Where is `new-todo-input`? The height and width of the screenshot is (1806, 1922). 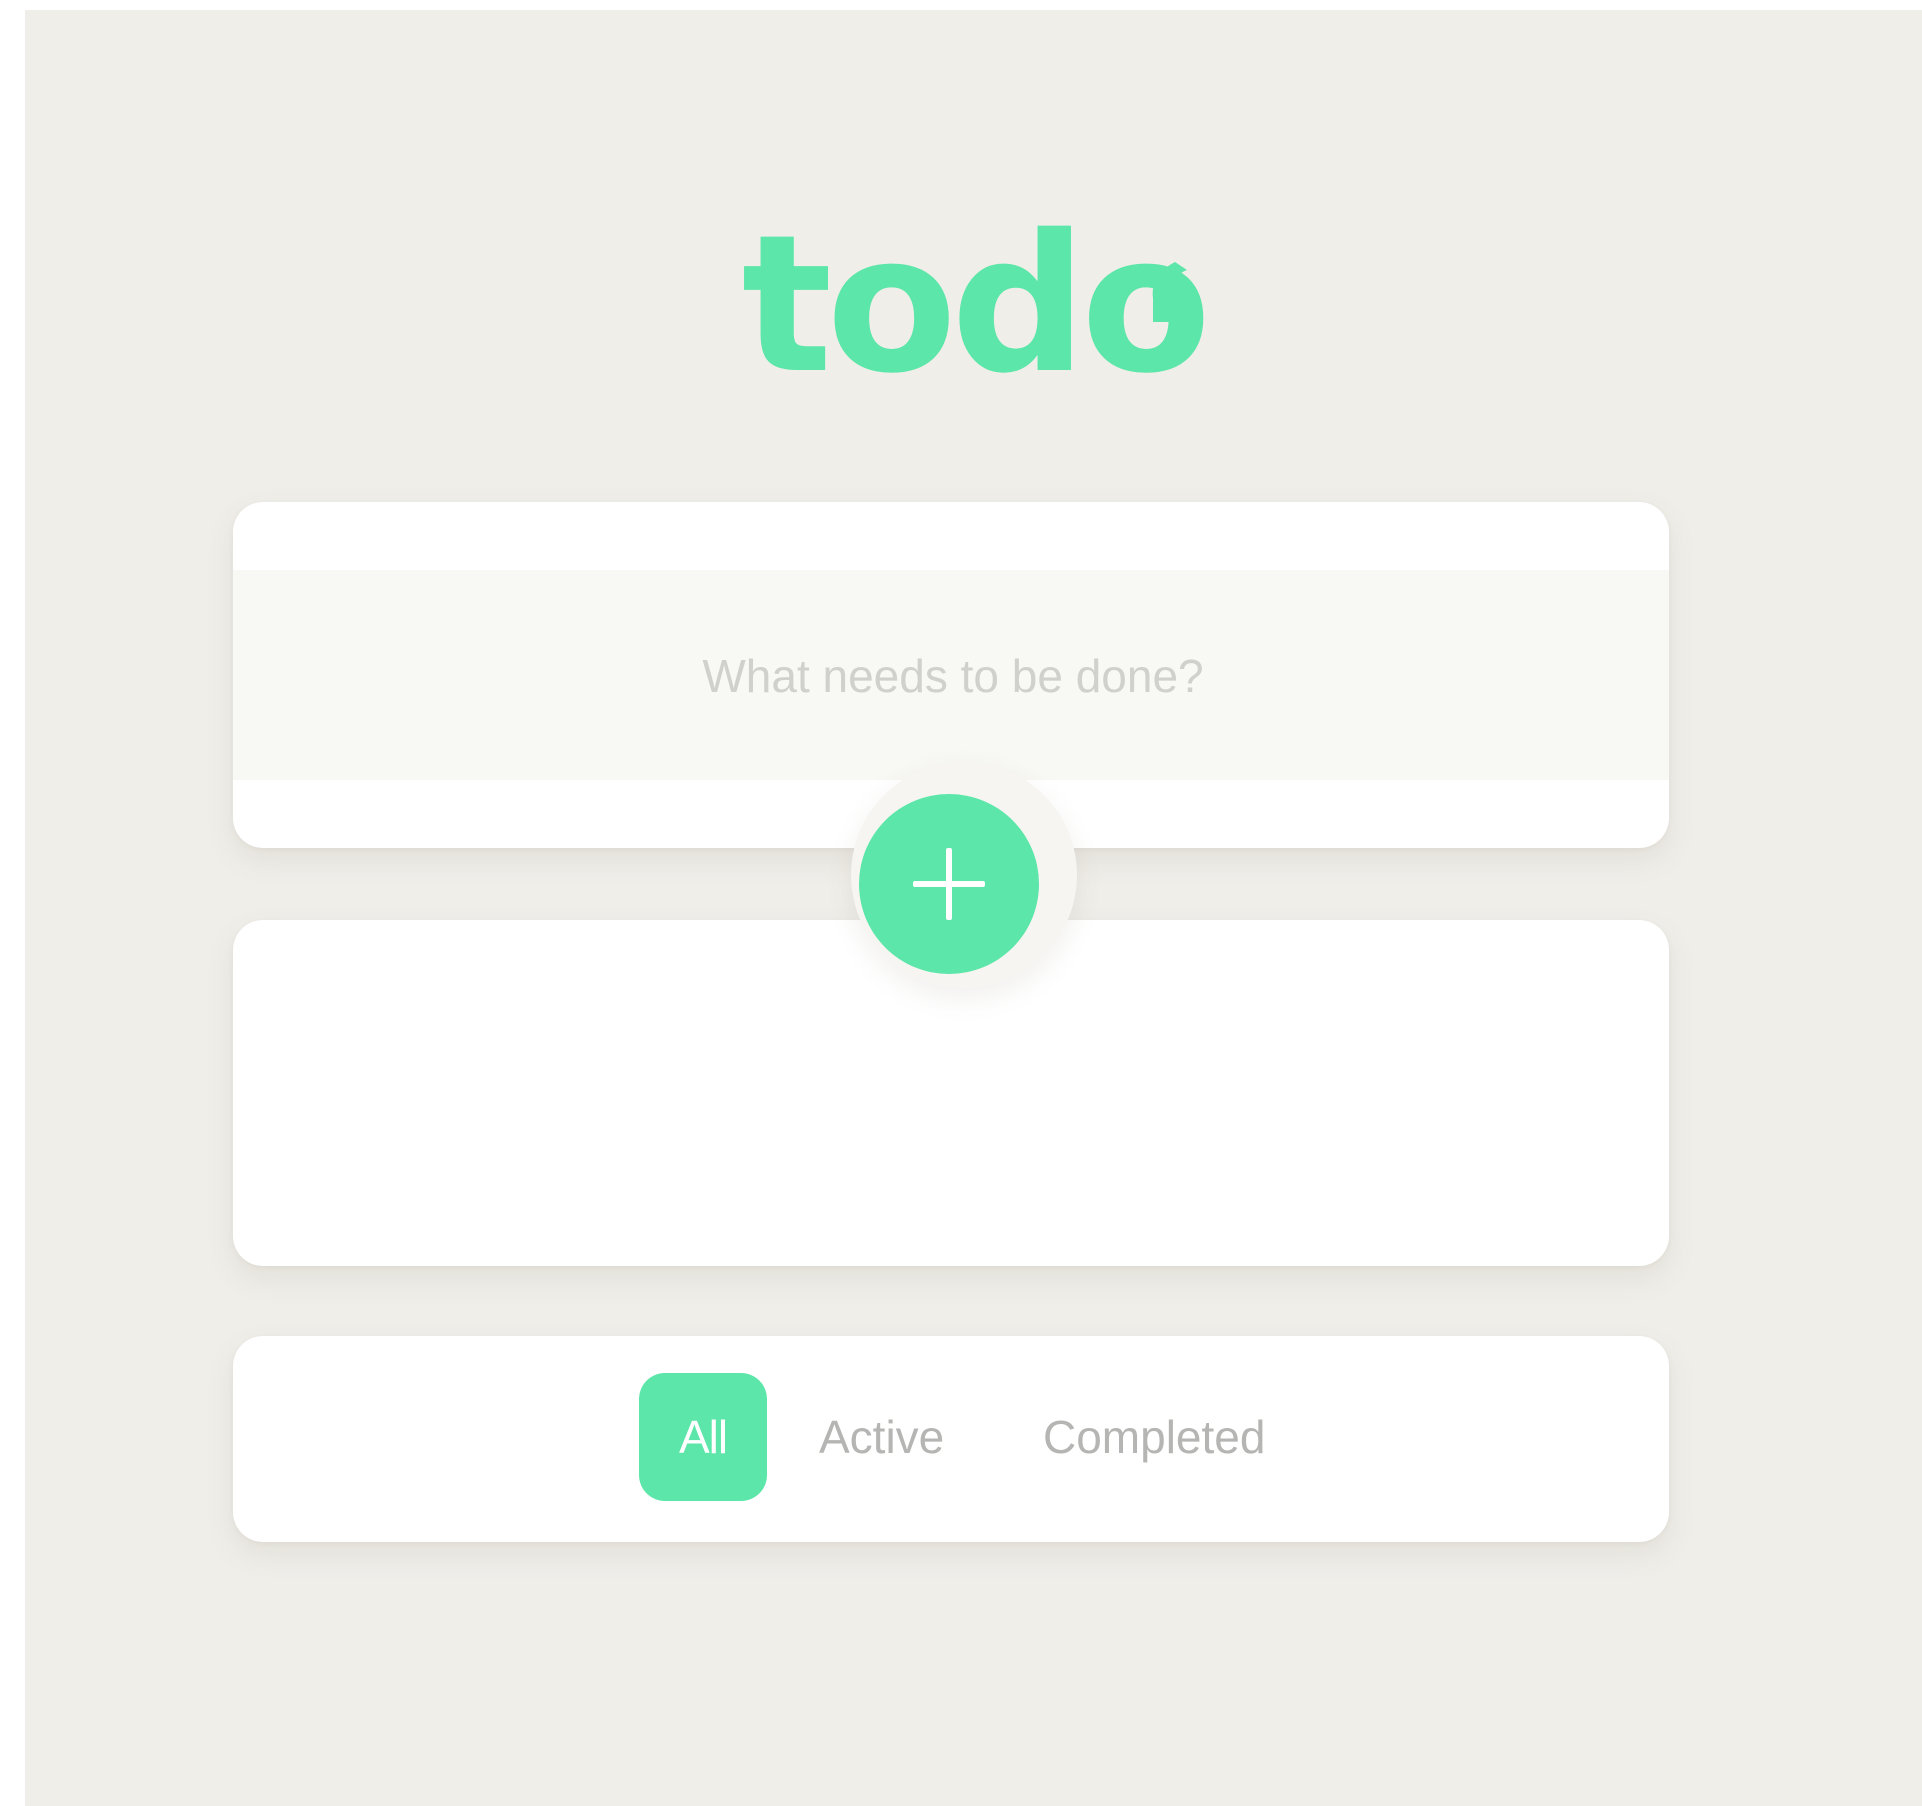 new-todo-input is located at coordinates (951, 676).